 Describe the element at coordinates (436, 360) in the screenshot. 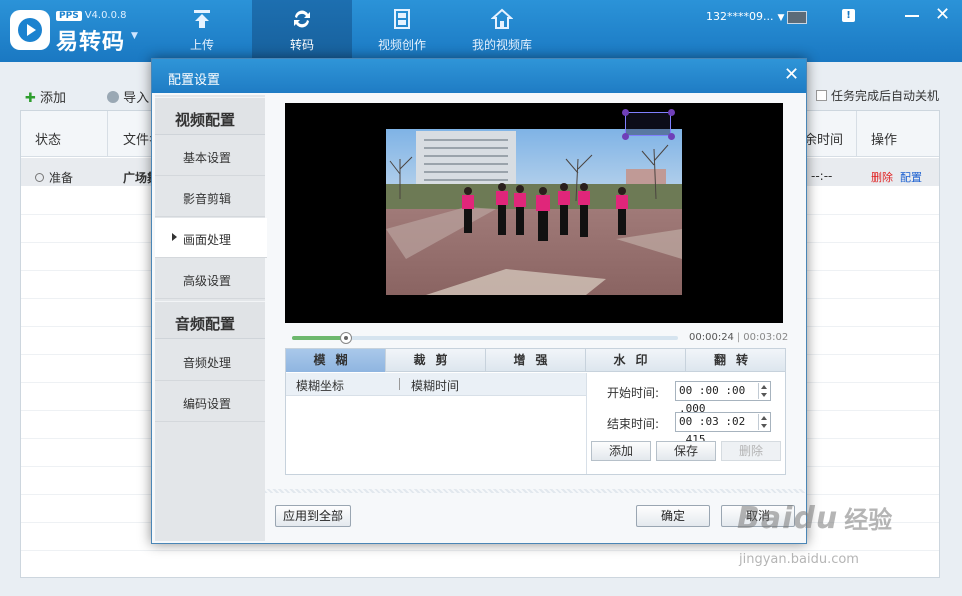

I see `tab-crop: 裁剪` at that location.